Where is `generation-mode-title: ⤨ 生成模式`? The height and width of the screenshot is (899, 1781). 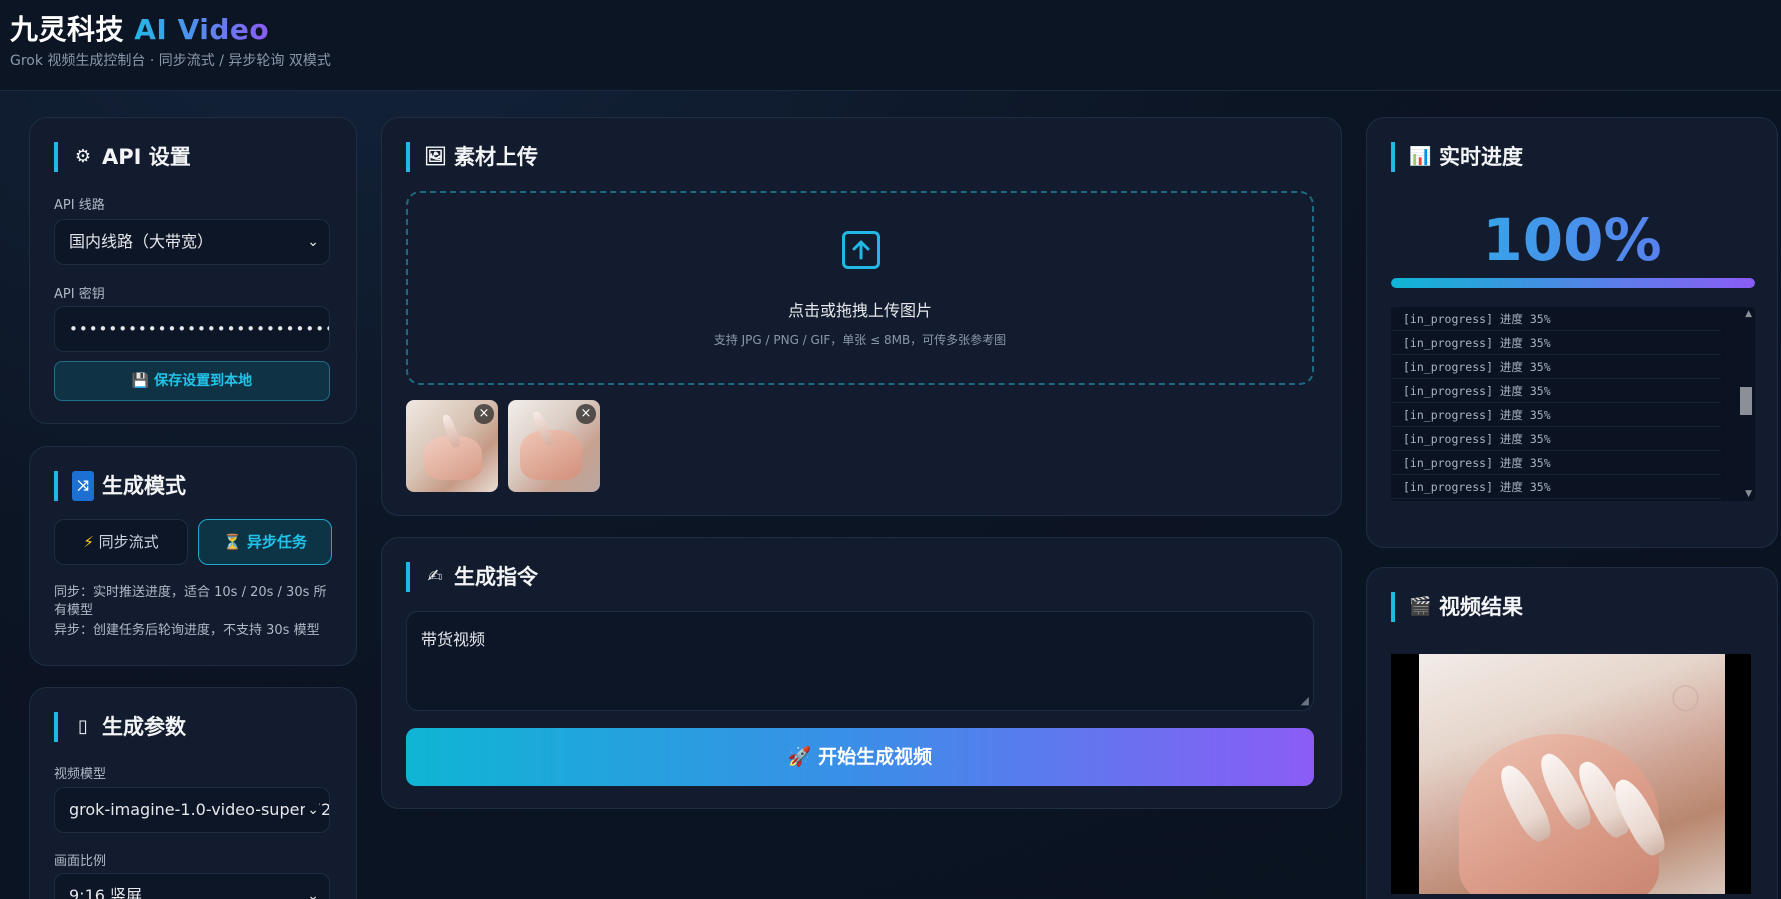 generation-mode-title: ⤨ 生成模式 is located at coordinates (120, 486).